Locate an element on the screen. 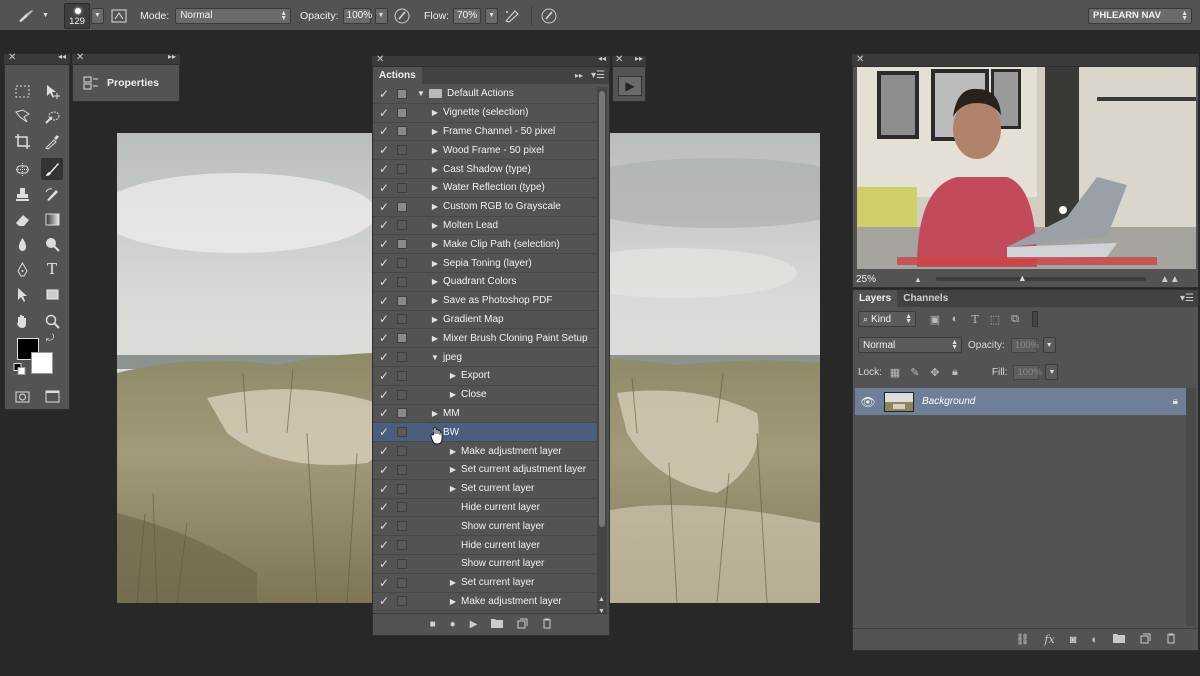  eyedropper-tool-icon is located at coordinates (52, 141).